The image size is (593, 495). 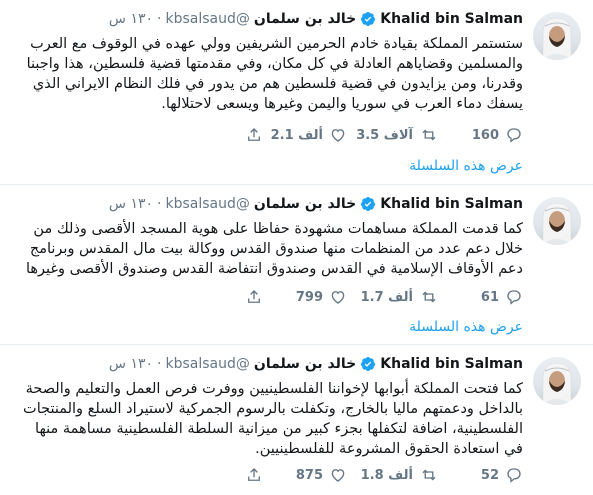 I want to click on reply-button: 61, so click(x=481, y=297).